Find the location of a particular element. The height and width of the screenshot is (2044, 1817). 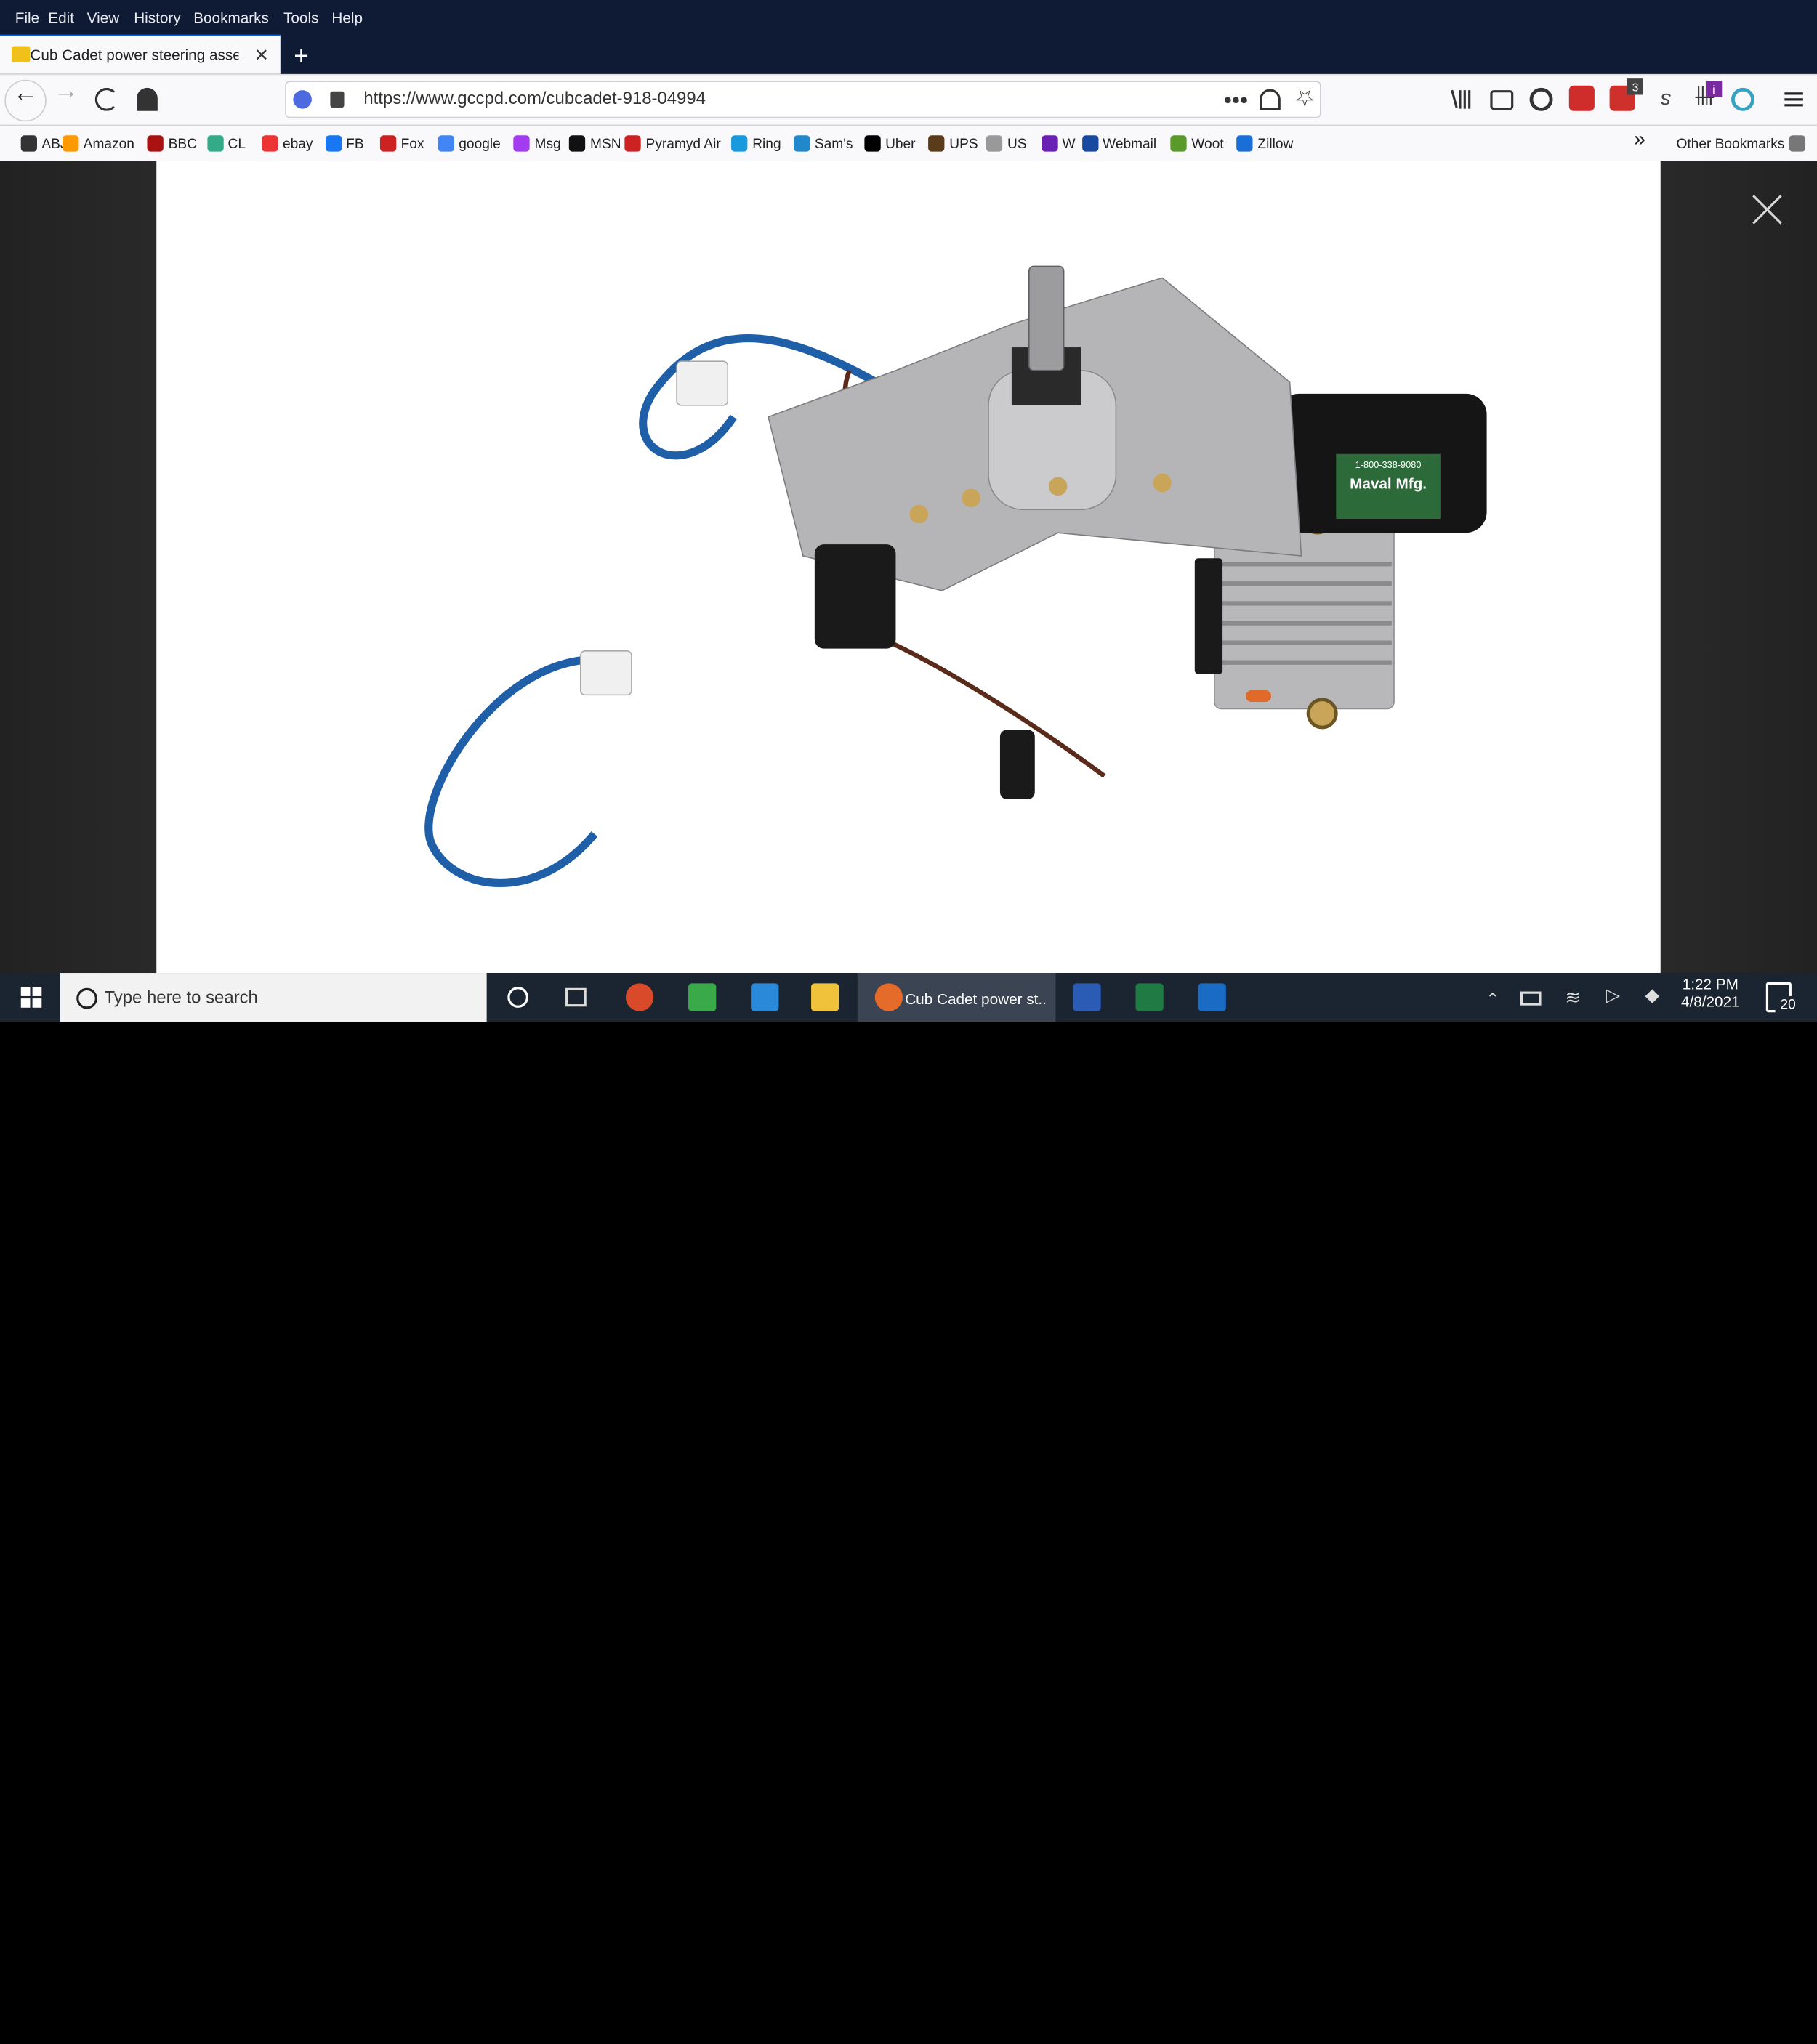

bookmark-amazon: Amazon is located at coordinates (98, 143).